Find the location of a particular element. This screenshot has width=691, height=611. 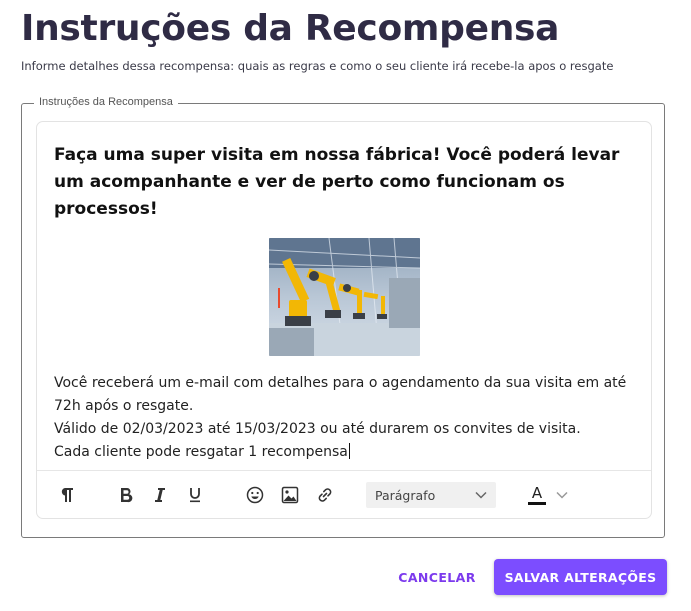

paragraph-style-select: Parágrafo is located at coordinates (431, 495).